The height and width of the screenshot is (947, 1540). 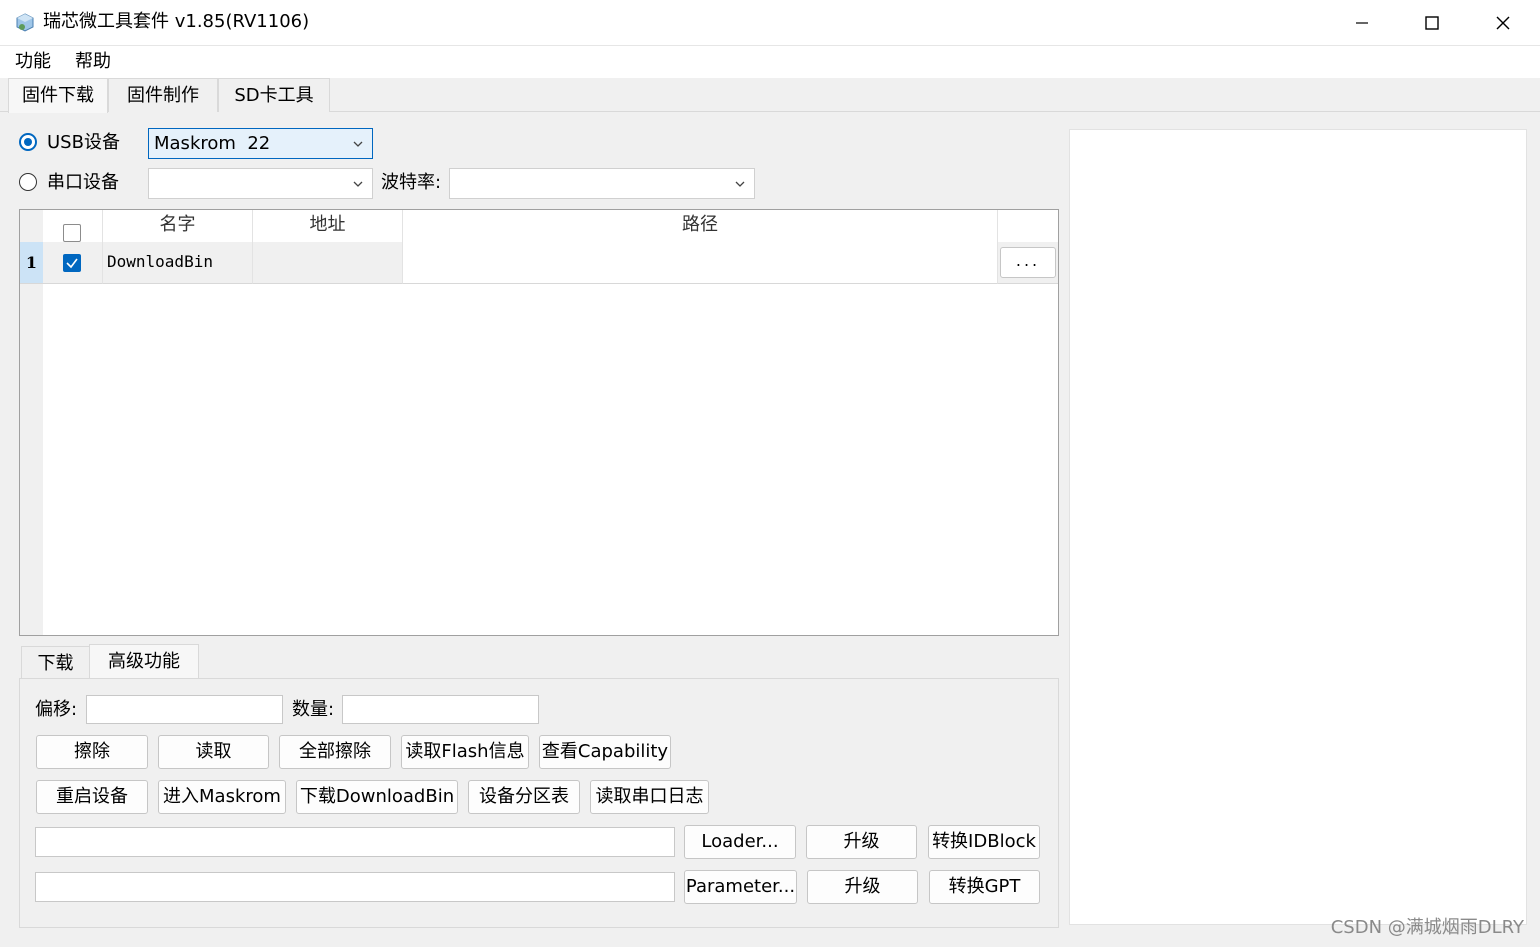 I want to click on menu-help: 帮助, so click(x=93, y=62).